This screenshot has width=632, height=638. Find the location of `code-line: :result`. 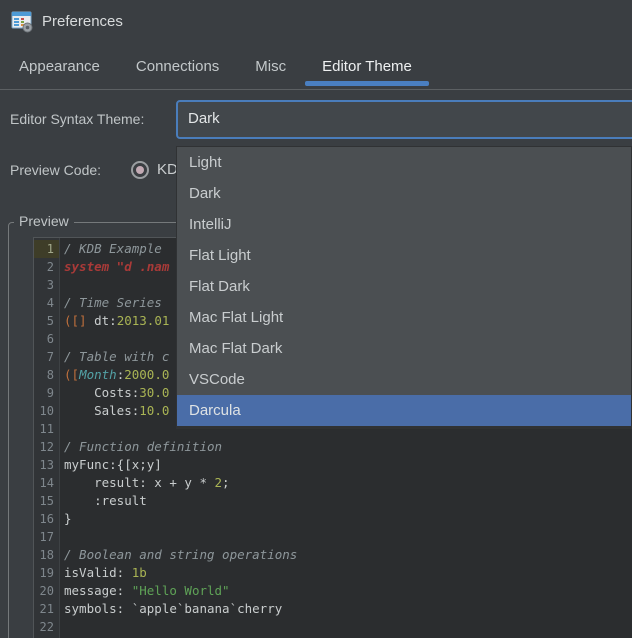

code-line: :result is located at coordinates (105, 500).